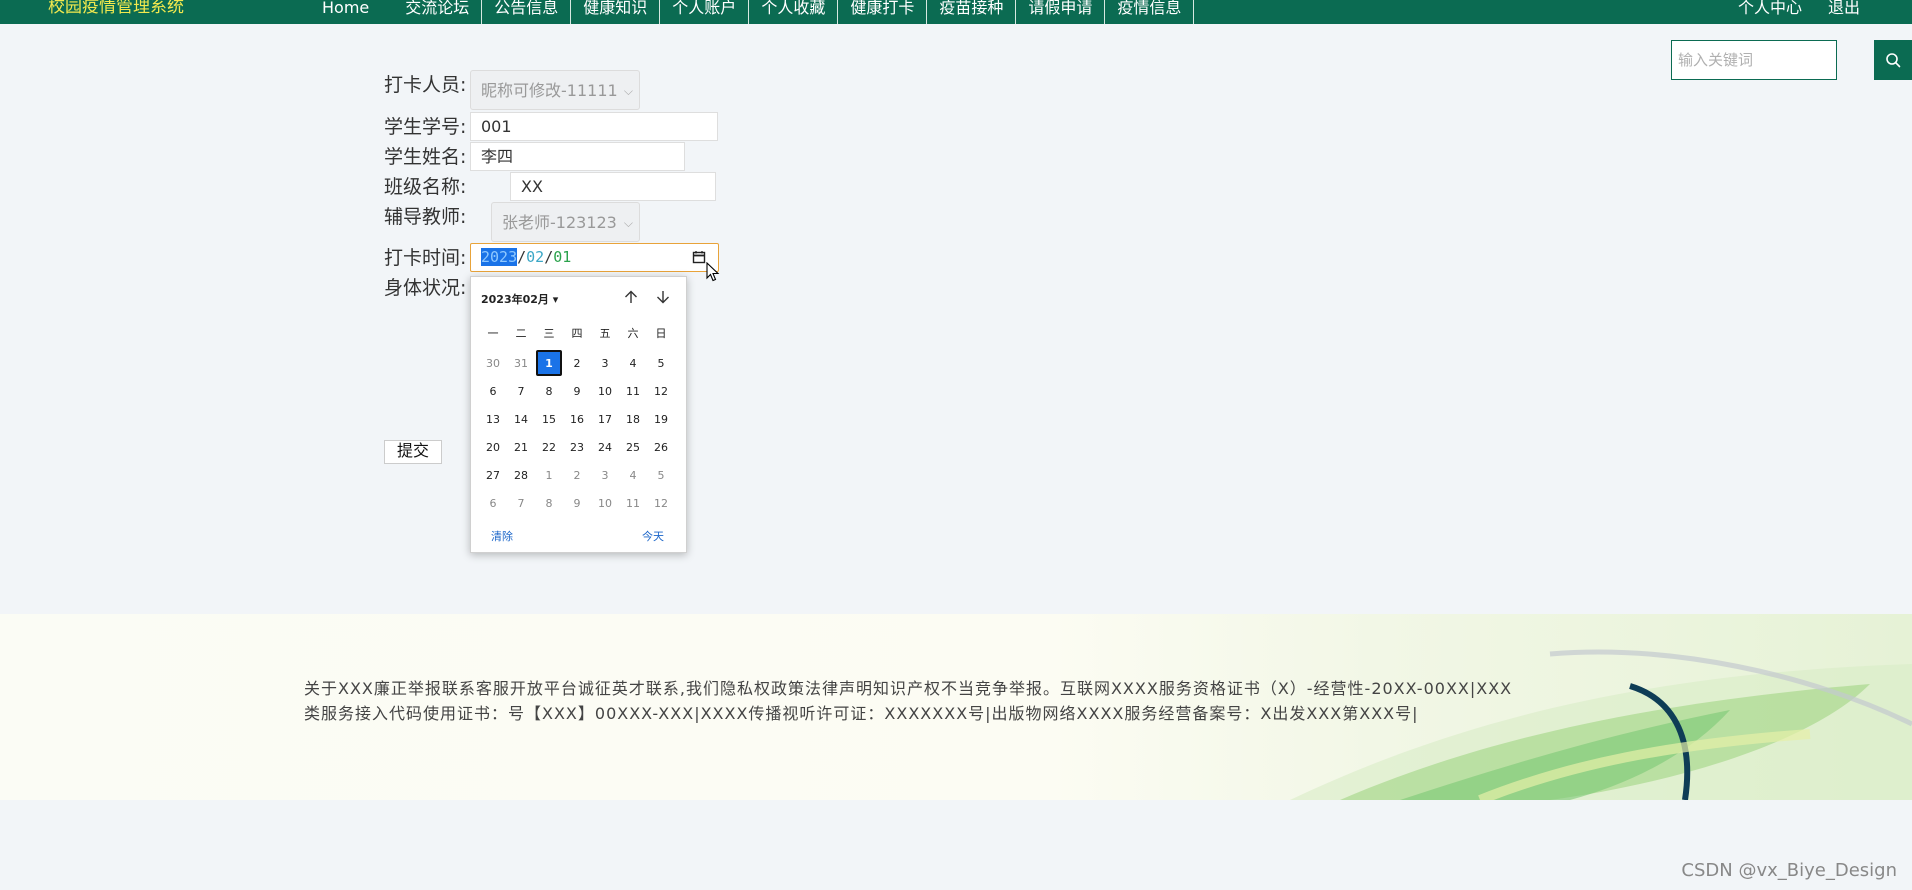 Image resolution: width=1912 pixels, height=890 pixels. Describe the element at coordinates (577, 156) in the screenshot. I see `student-name-input: 李四` at that location.